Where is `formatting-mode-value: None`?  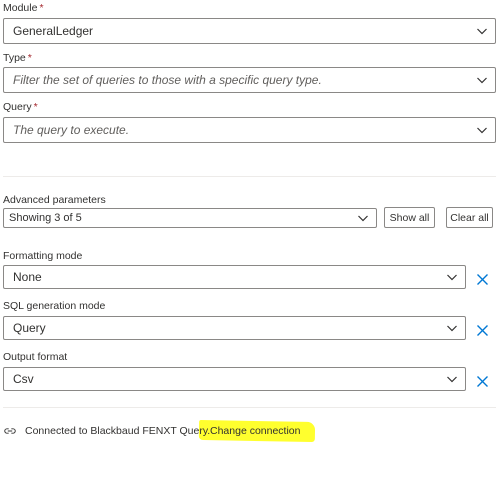
formatting-mode-value: None is located at coordinates (27, 277).